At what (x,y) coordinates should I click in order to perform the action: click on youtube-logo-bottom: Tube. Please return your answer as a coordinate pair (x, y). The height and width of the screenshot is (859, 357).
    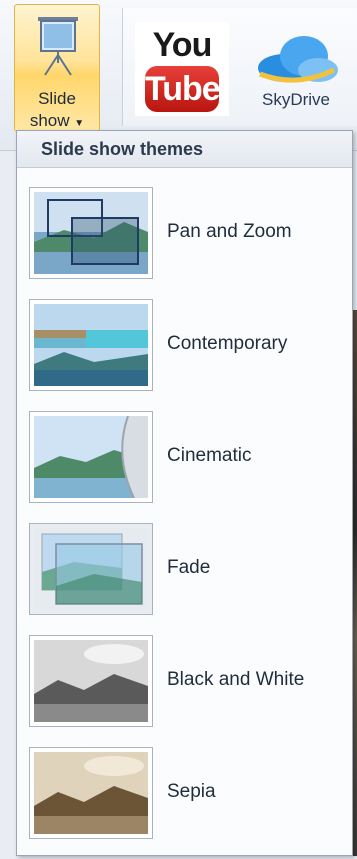
    Looking at the image, I should click on (183, 89).